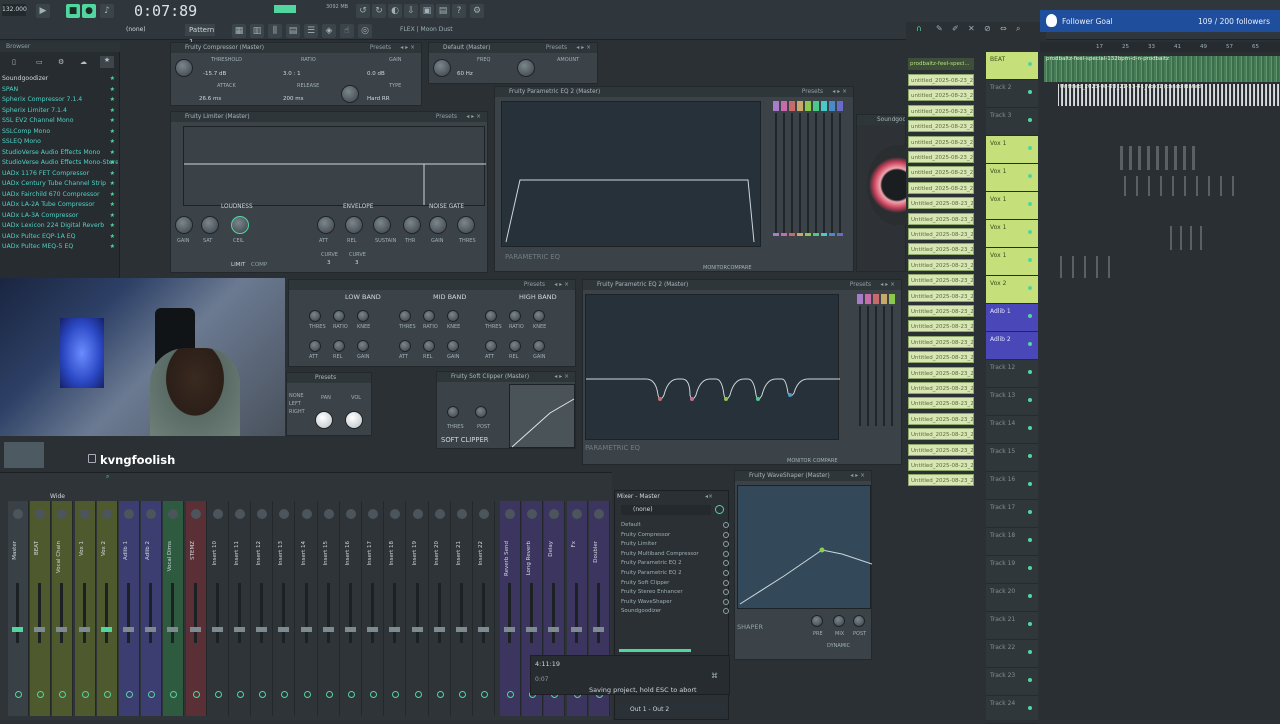  What do you see at coordinates (60, 111) in the screenshot?
I see `browser-item: Spherix Limiter 7.1.4 ★` at bounding box center [60, 111].